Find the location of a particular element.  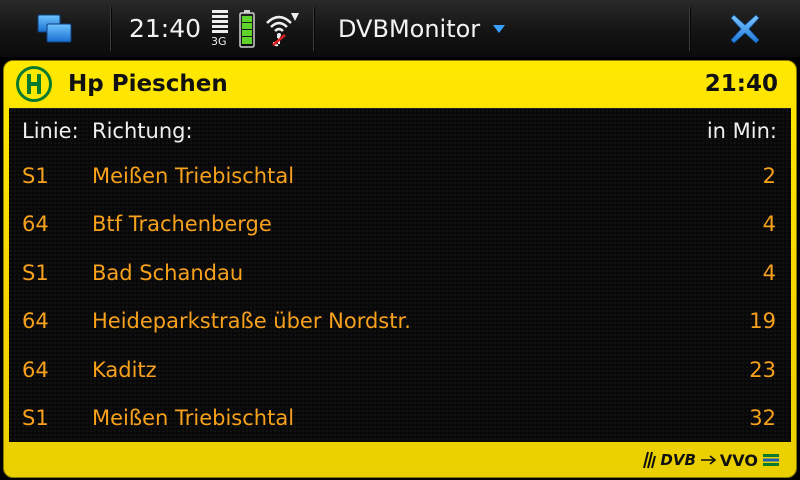

departure-direction: Bad Schandau is located at coordinates (168, 273).